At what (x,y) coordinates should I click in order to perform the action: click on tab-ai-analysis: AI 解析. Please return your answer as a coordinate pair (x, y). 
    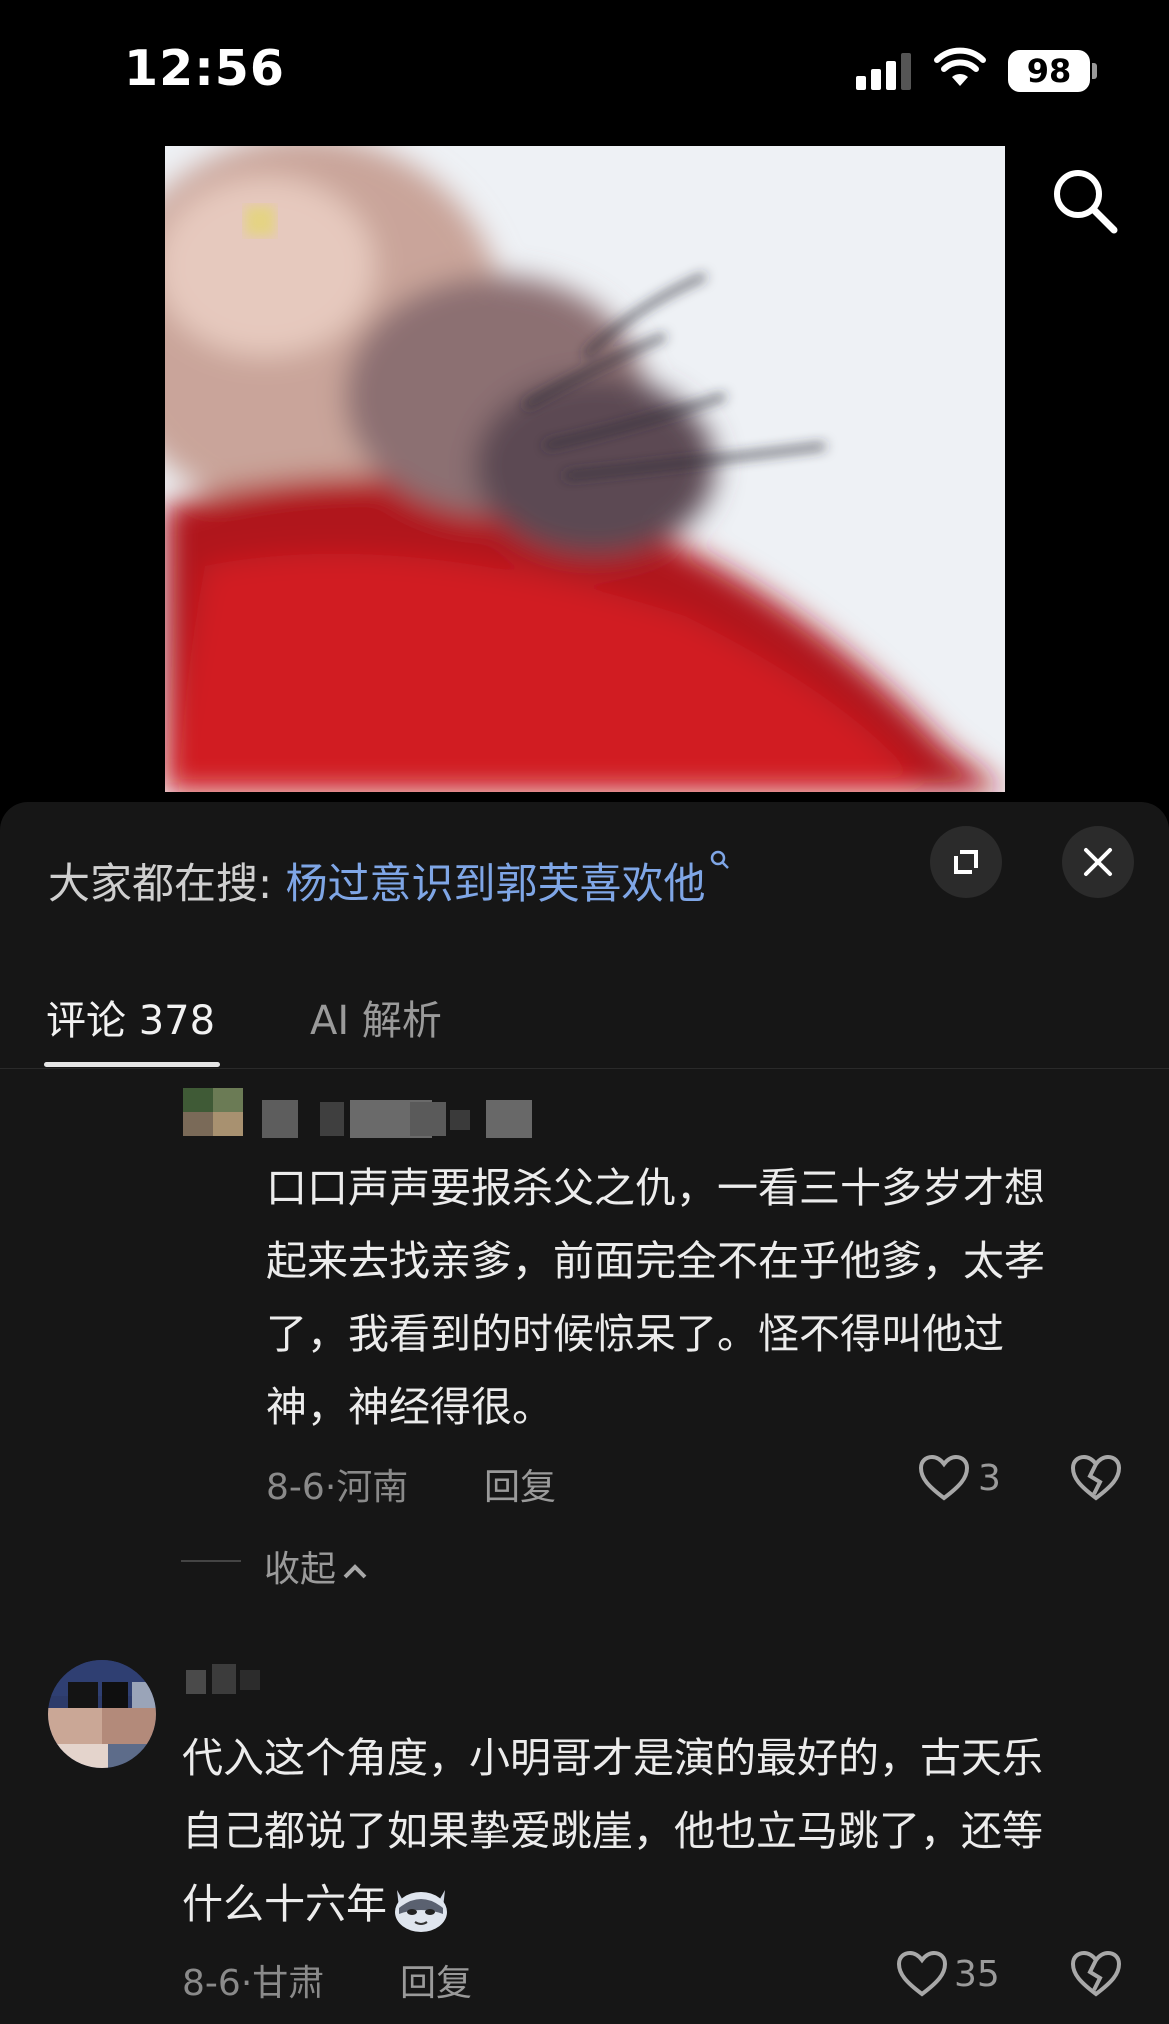
    Looking at the image, I should click on (376, 1017).